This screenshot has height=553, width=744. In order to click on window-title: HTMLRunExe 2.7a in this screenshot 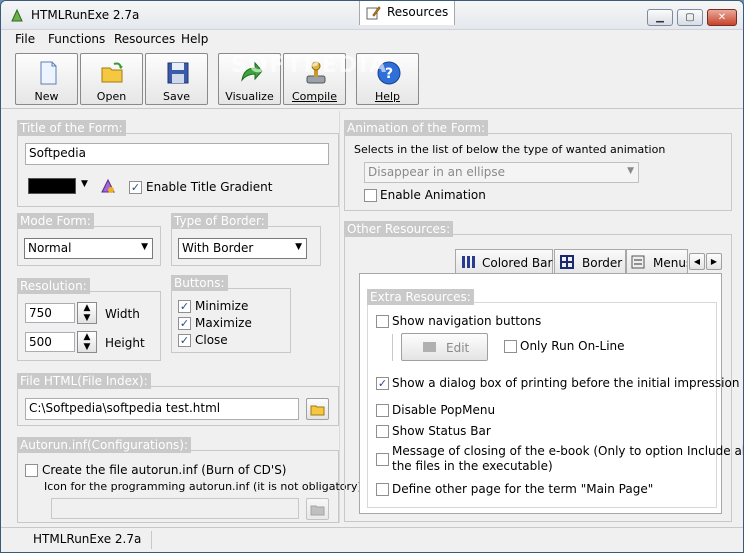, I will do `click(85, 15)`.